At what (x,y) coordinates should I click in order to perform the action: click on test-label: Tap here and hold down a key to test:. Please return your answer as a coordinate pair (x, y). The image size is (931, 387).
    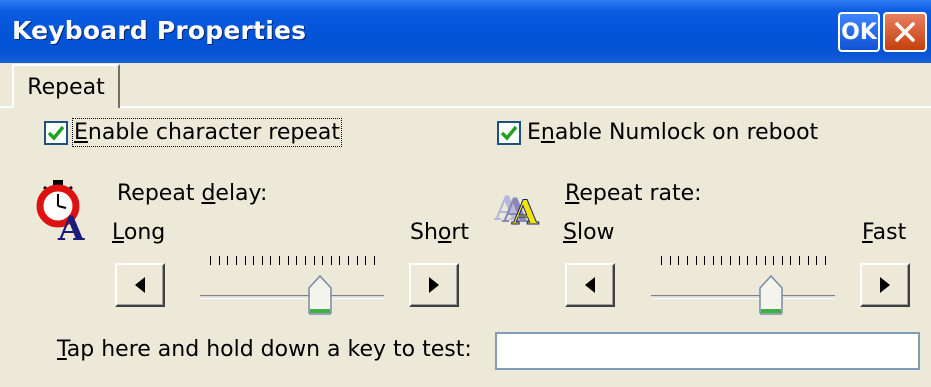
    Looking at the image, I should click on (264, 349).